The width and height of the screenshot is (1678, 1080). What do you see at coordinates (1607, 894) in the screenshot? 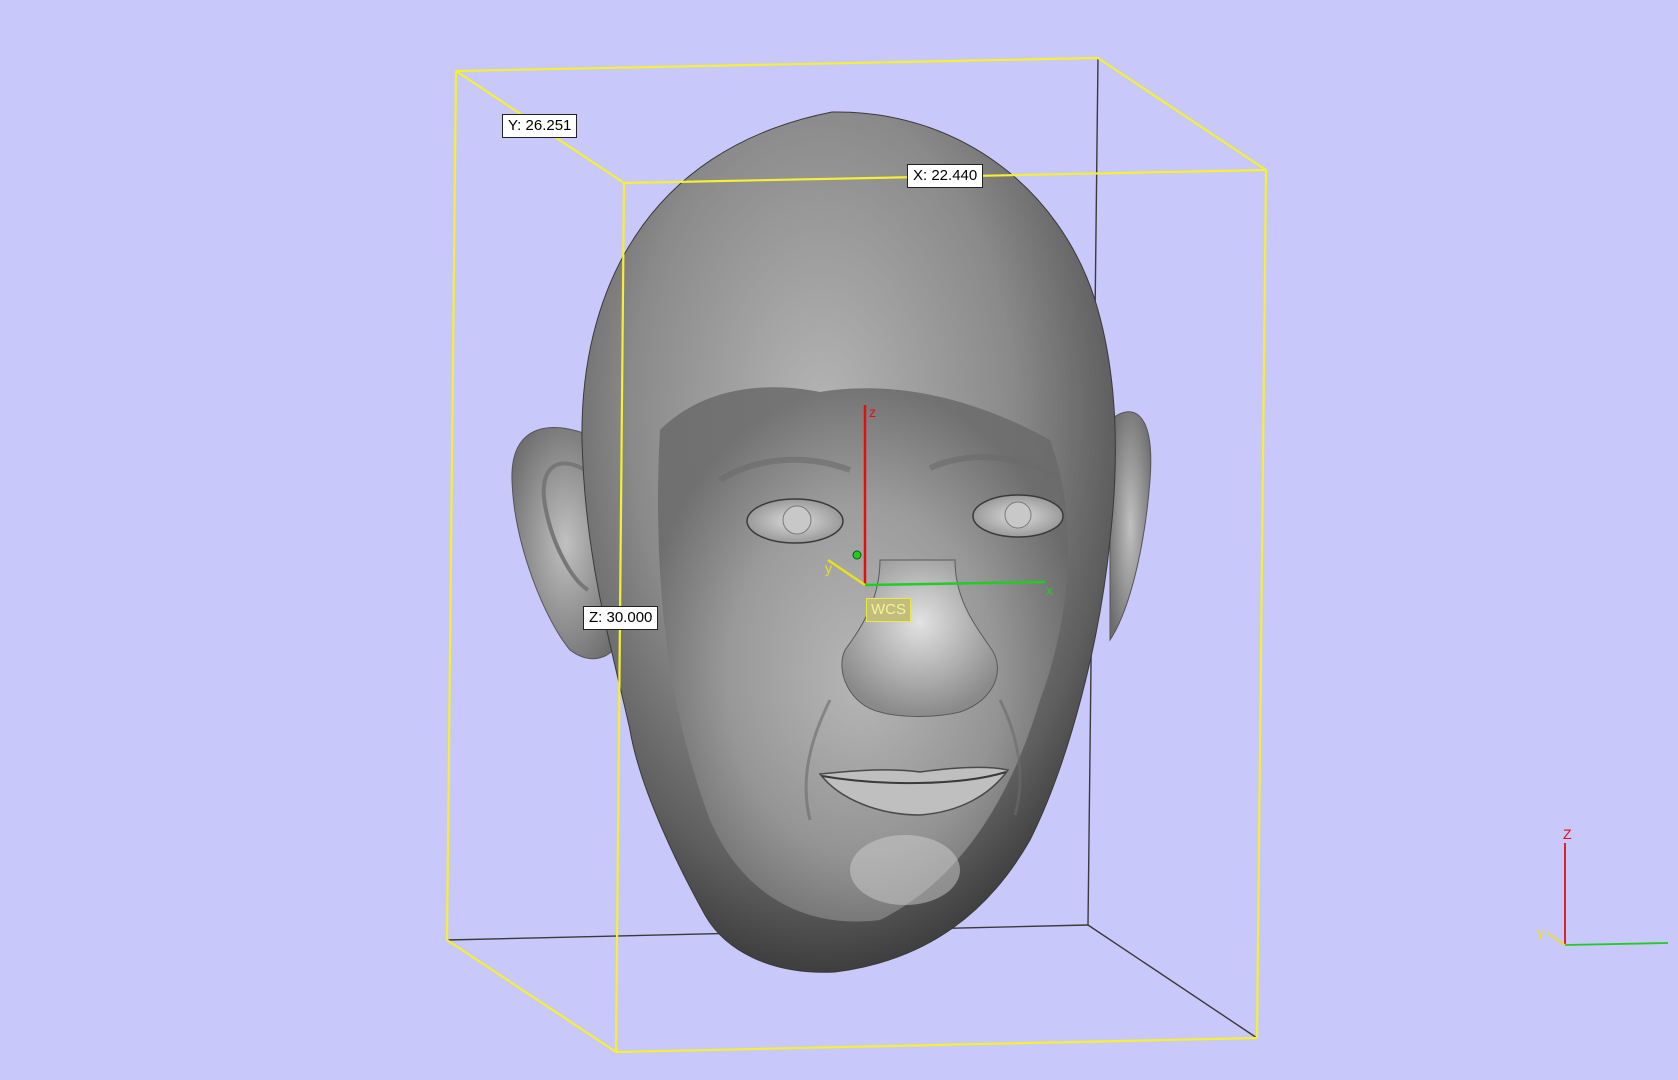
I see `orientation-gizmo` at bounding box center [1607, 894].